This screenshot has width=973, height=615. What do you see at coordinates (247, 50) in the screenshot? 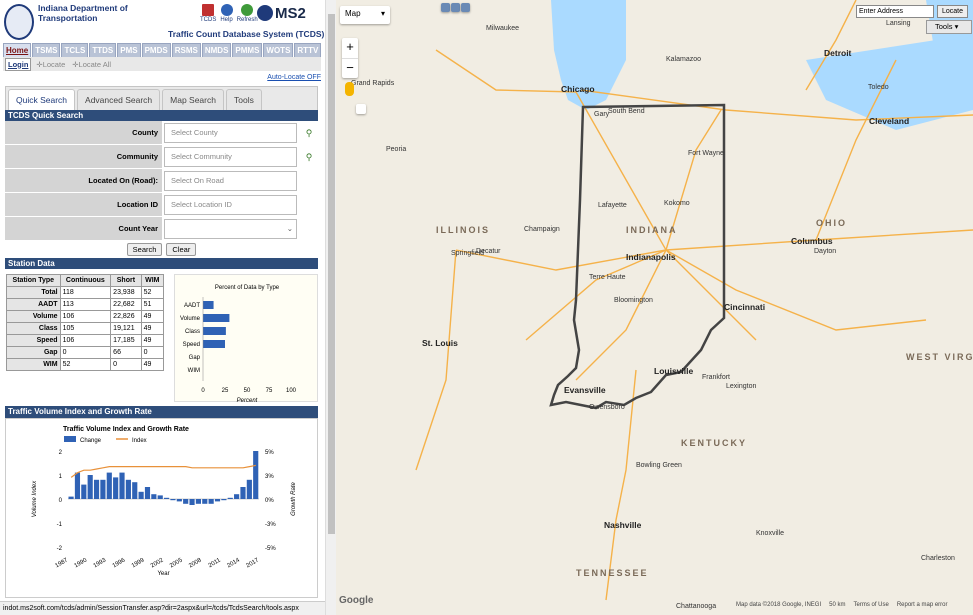
I see `module-pmms: PMMS` at bounding box center [247, 50].